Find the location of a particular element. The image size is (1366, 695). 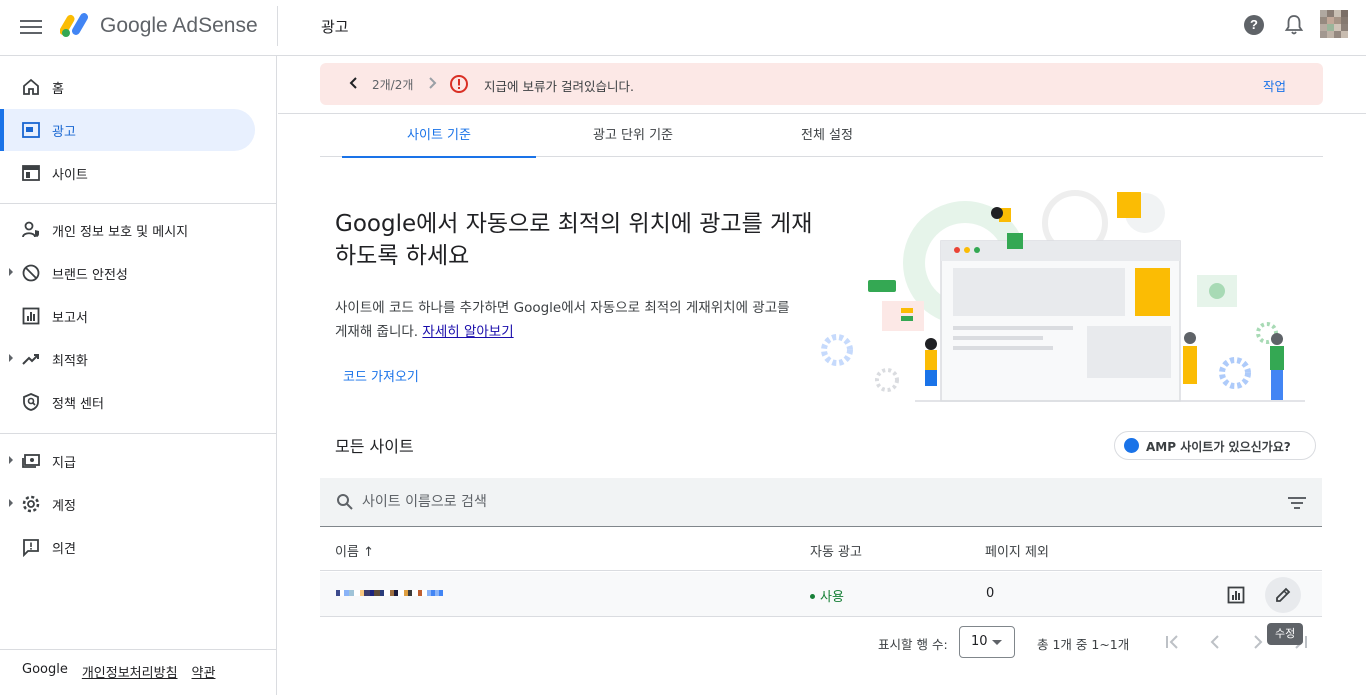

adsense-logo-icon is located at coordinates (74, 25).